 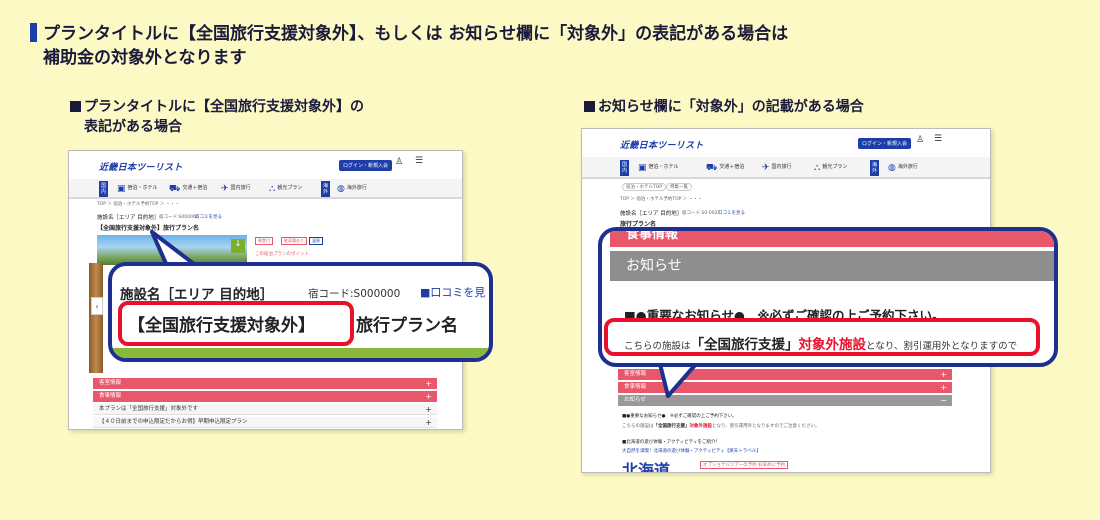 What do you see at coordinates (265, 383) in the screenshot?
I see `accordion-room: 客室情報 +` at bounding box center [265, 383].